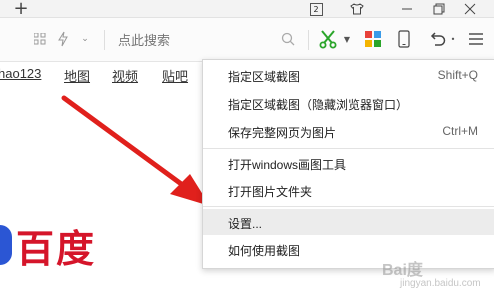  What do you see at coordinates (247, 9) in the screenshot?
I see `title-bar: + 2` at bounding box center [247, 9].